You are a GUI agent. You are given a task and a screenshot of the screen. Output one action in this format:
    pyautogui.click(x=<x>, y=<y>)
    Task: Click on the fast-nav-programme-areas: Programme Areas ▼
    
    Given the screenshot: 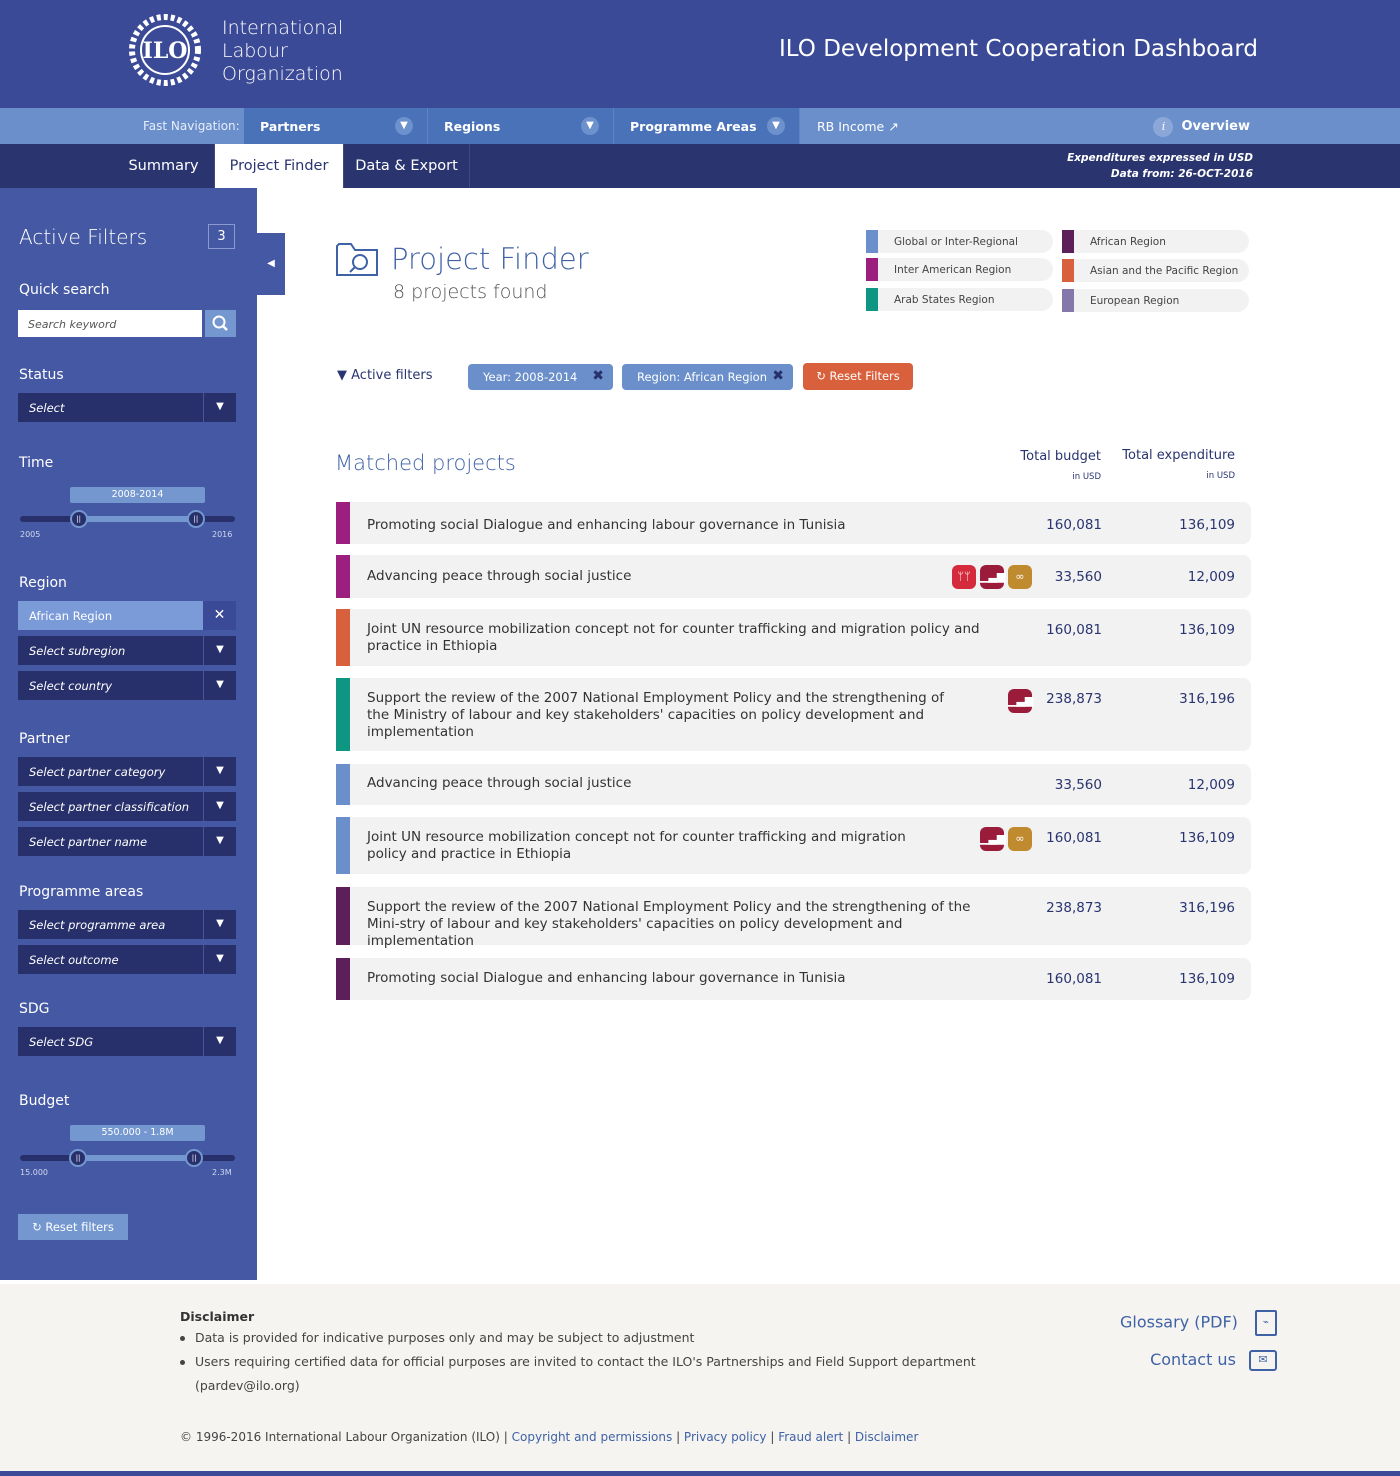 What is the action you would take?
    pyautogui.click(x=707, y=126)
    